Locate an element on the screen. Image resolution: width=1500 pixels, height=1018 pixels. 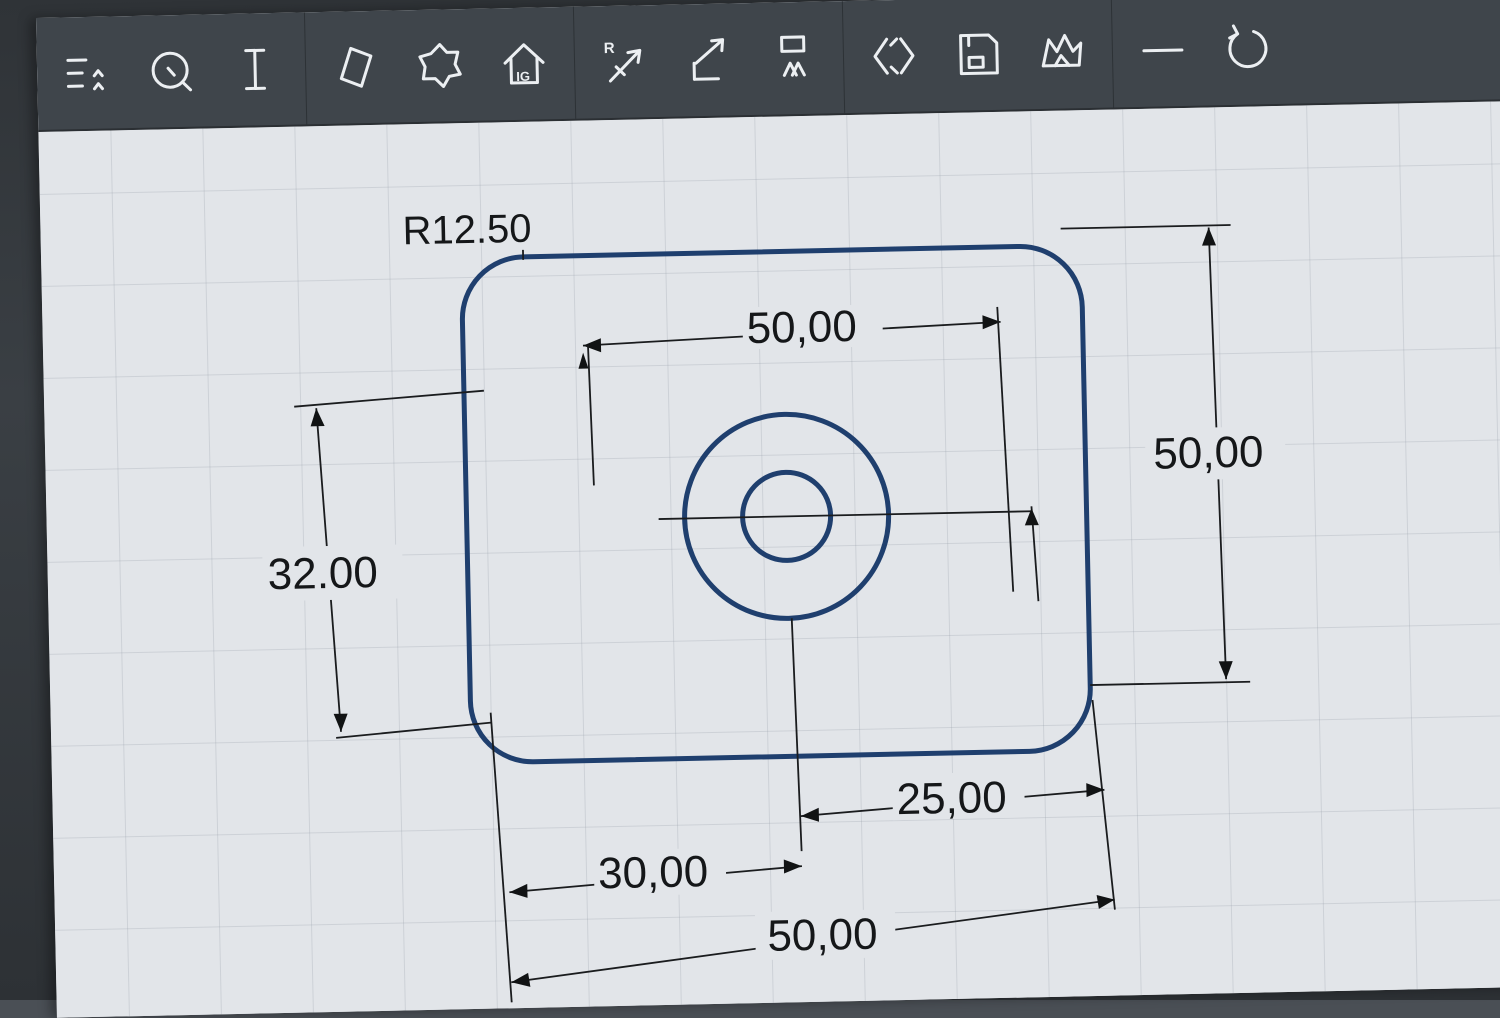
toolbar-group-file is located at coordinates (978, 56).